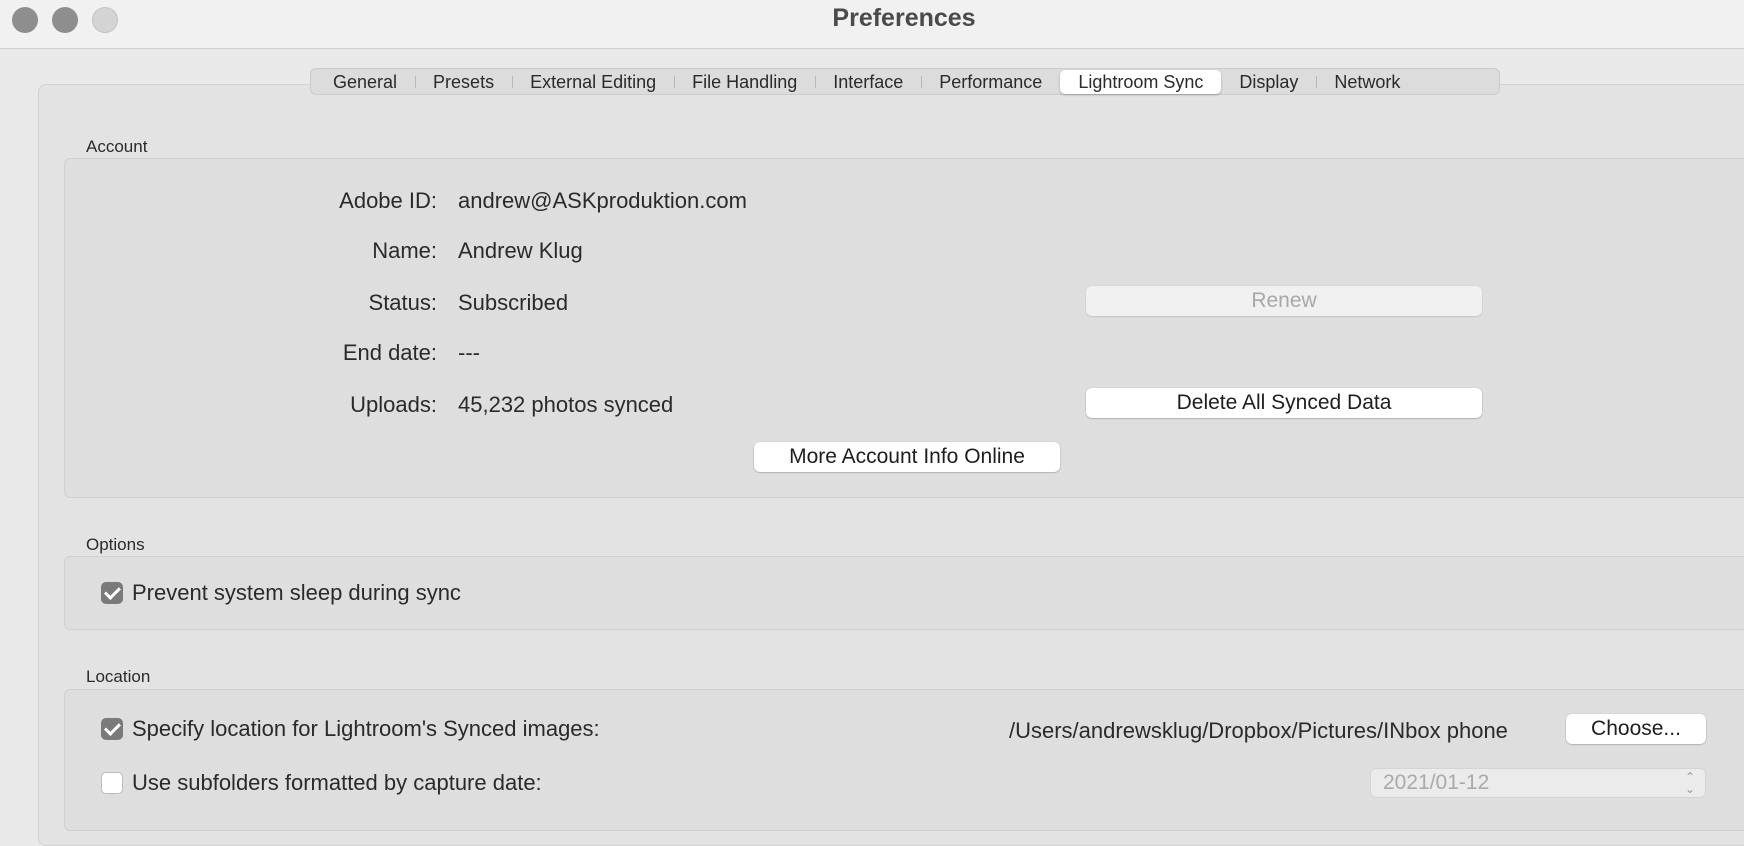 The height and width of the screenshot is (846, 1744). What do you see at coordinates (593, 82) in the screenshot?
I see `tab-external-editing: External Editing` at bounding box center [593, 82].